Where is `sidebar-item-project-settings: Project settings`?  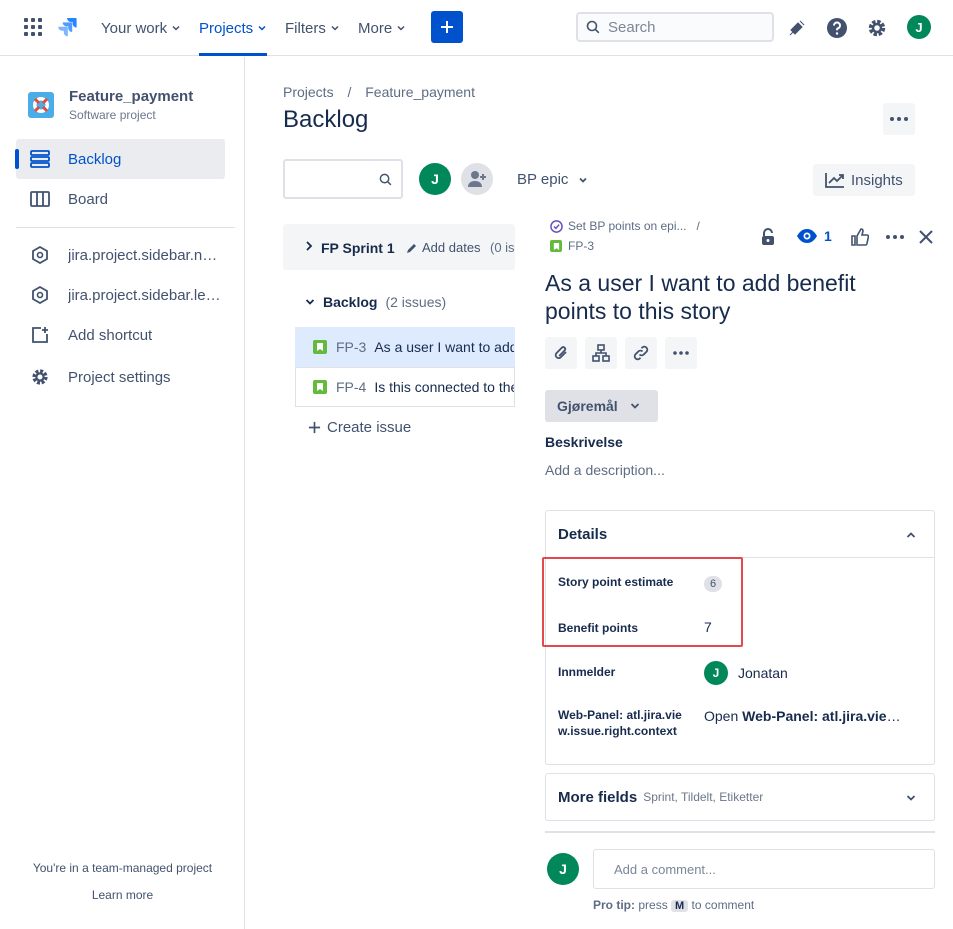
sidebar-item-project-settings: Project settings is located at coordinates (120, 377).